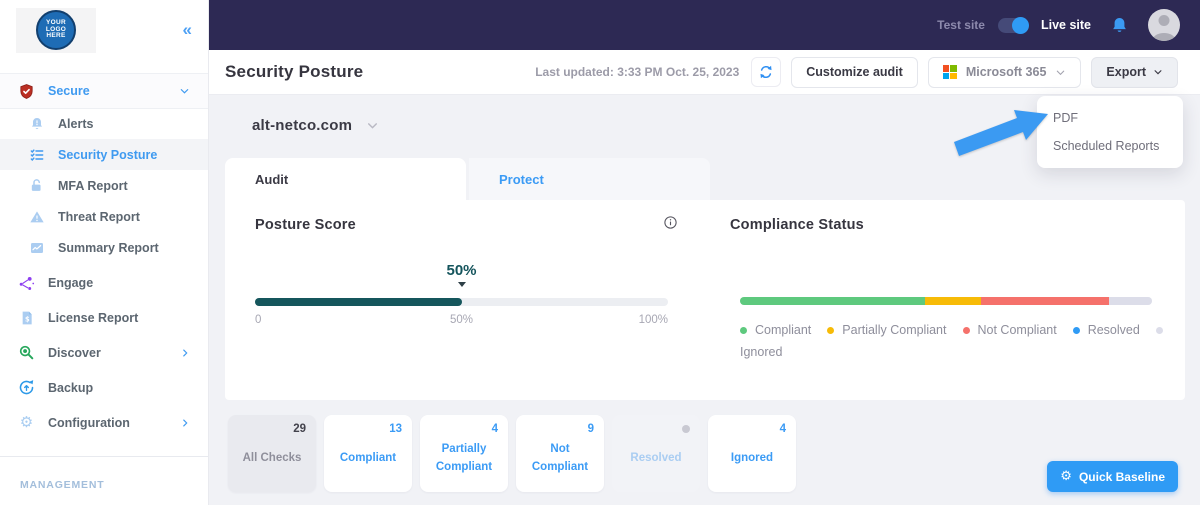  What do you see at coordinates (272, 457) in the screenshot?
I see `card-label: All Checks` at bounding box center [272, 457].